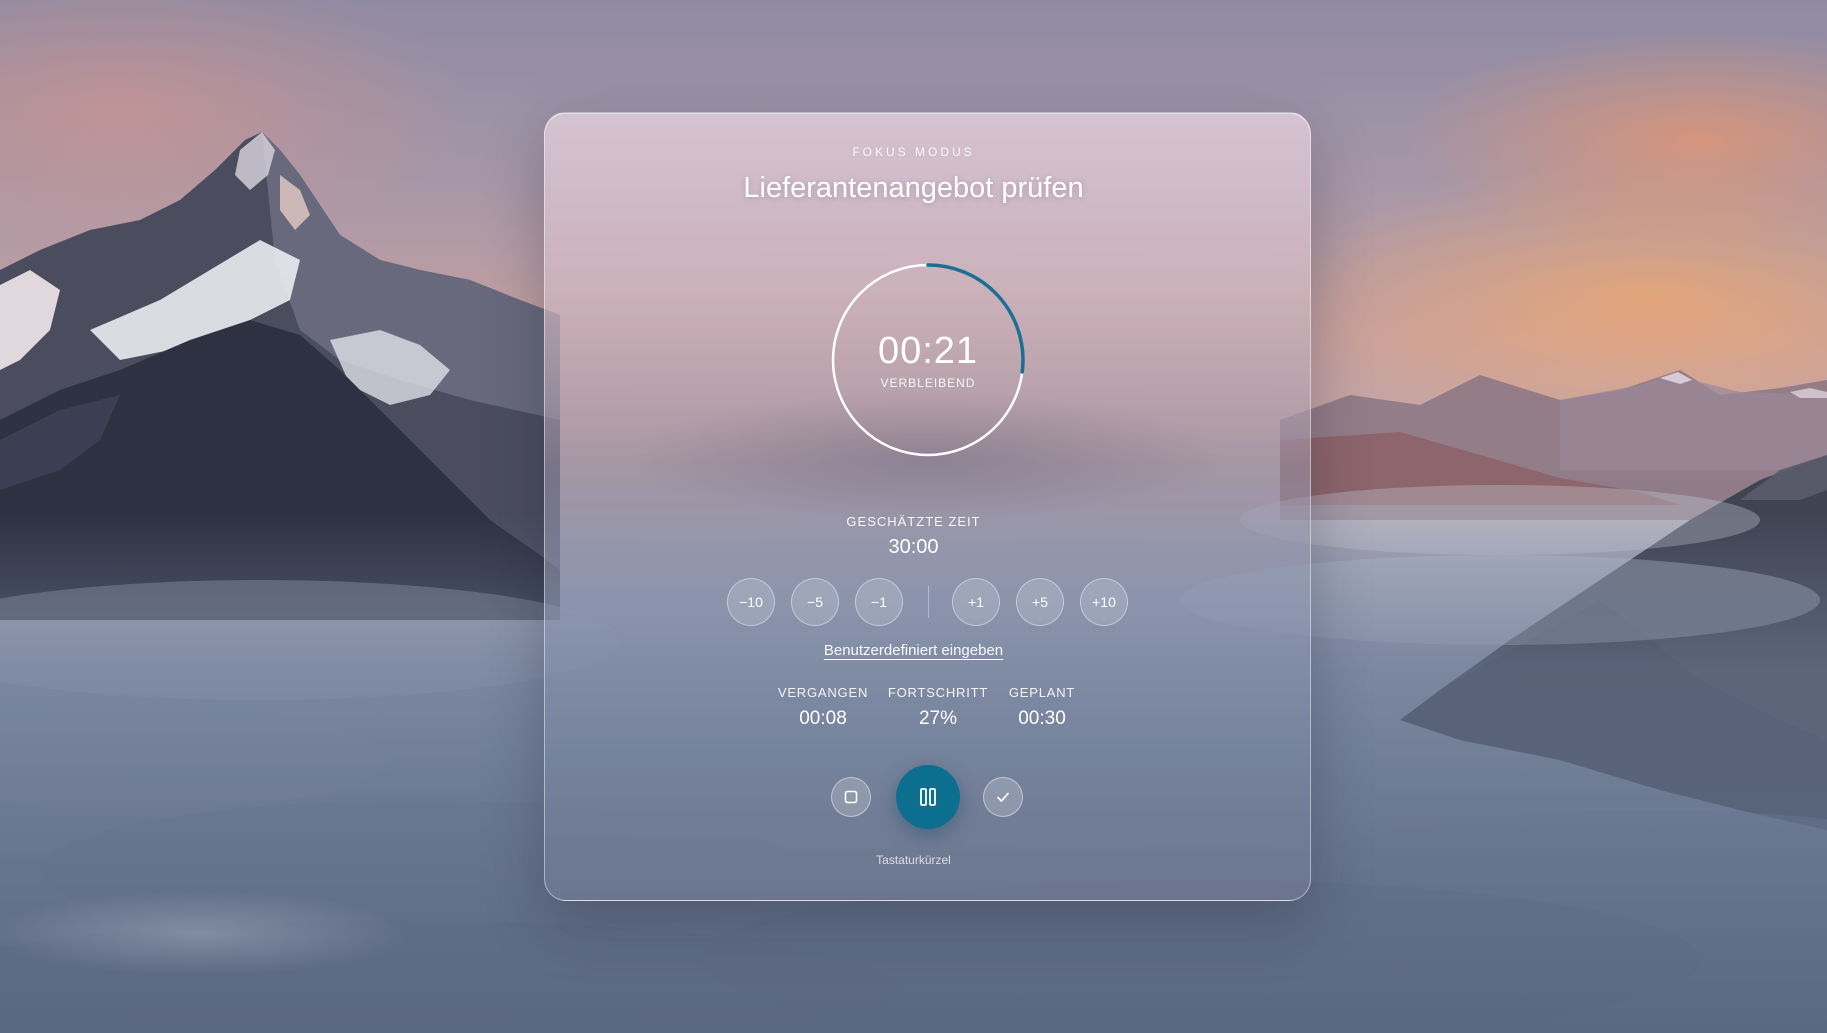 Image resolution: width=1827 pixels, height=1033 pixels. What do you see at coordinates (1042, 718) in the screenshot?
I see `stat-planned-value: 00:30` at bounding box center [1042, 718].